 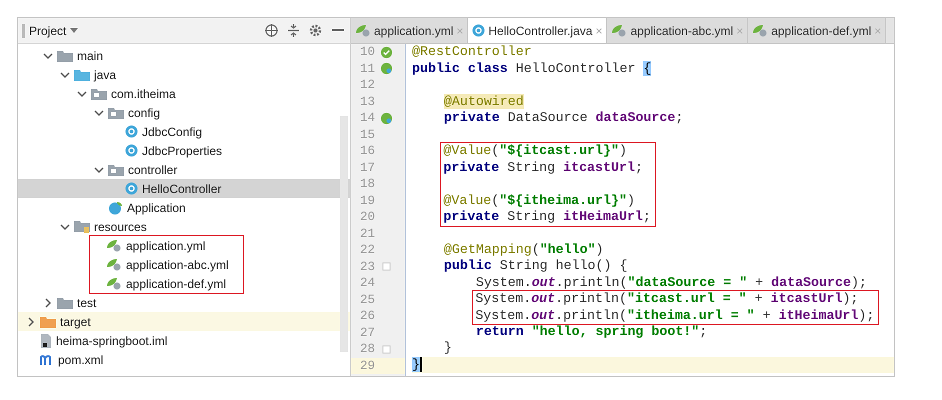 I want to click on line-number: 29, so click(x=366, y=365).